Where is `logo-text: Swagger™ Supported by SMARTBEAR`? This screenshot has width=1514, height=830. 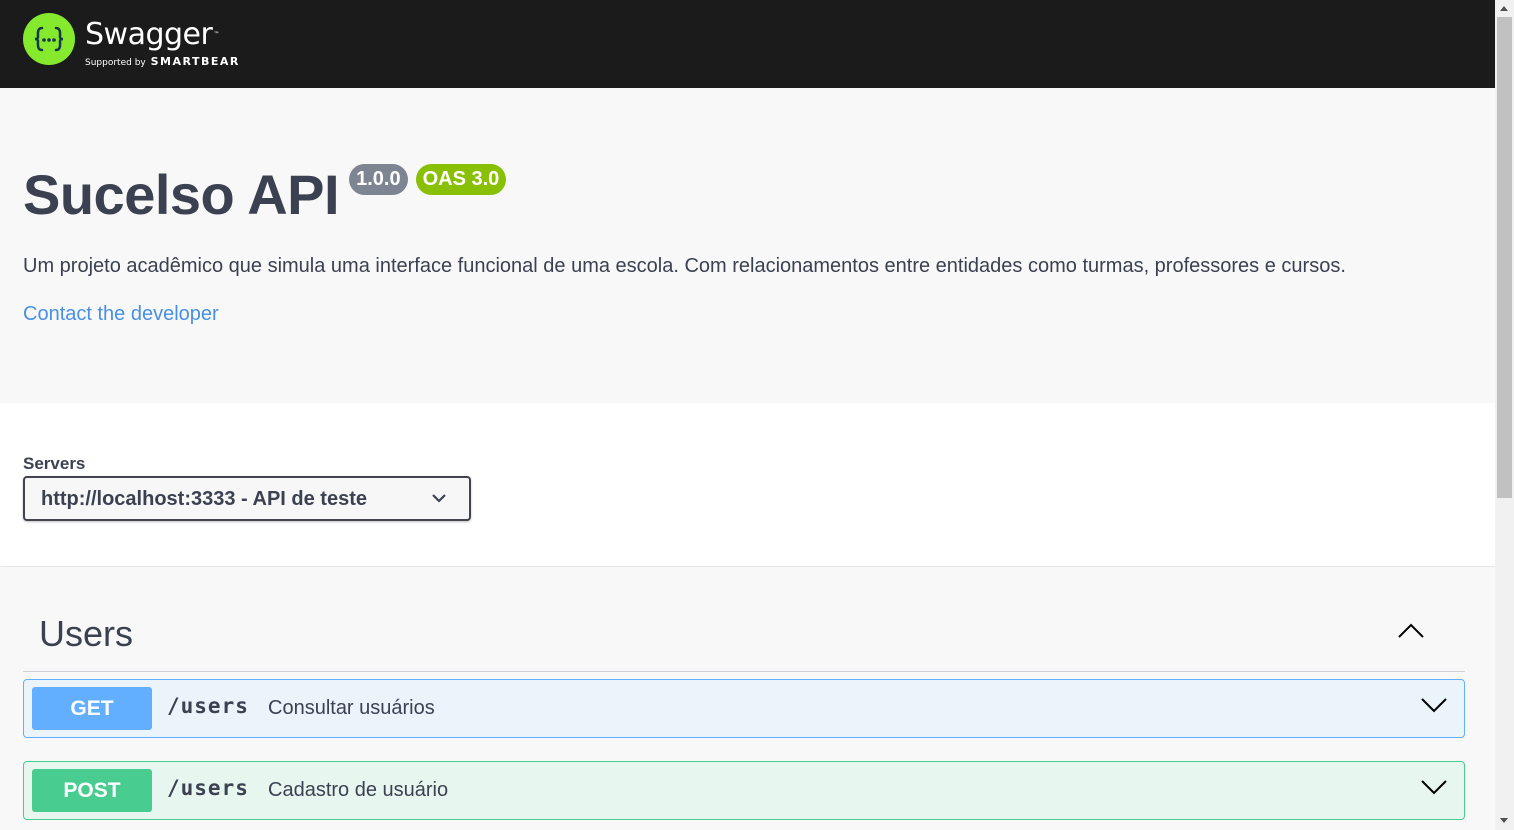
logo-text: Swagger™ Supported by SMARTBEAR is located at coordinates (162, 40).